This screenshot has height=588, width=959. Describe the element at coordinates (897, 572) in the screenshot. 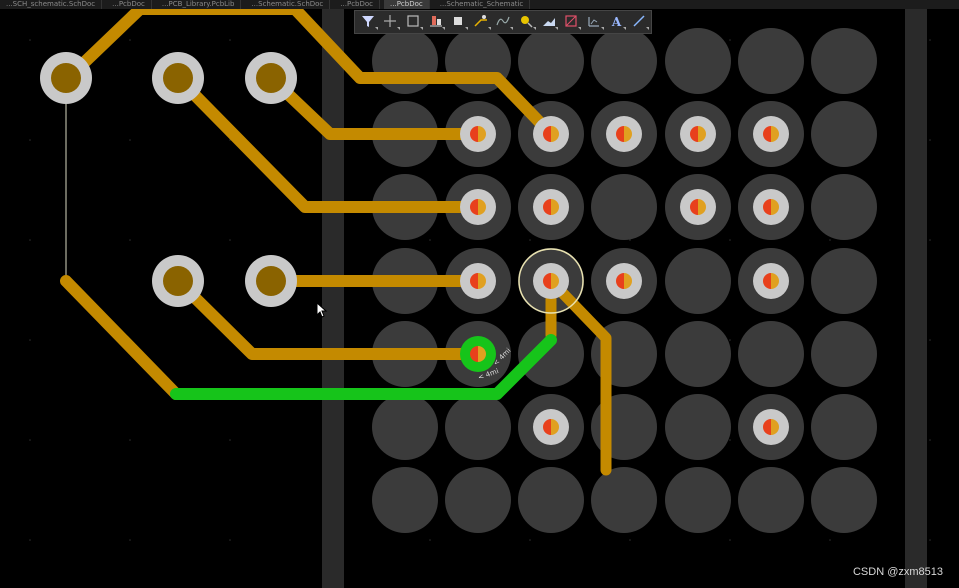

I see `watermark: CSDN @zxm8513` at that location.